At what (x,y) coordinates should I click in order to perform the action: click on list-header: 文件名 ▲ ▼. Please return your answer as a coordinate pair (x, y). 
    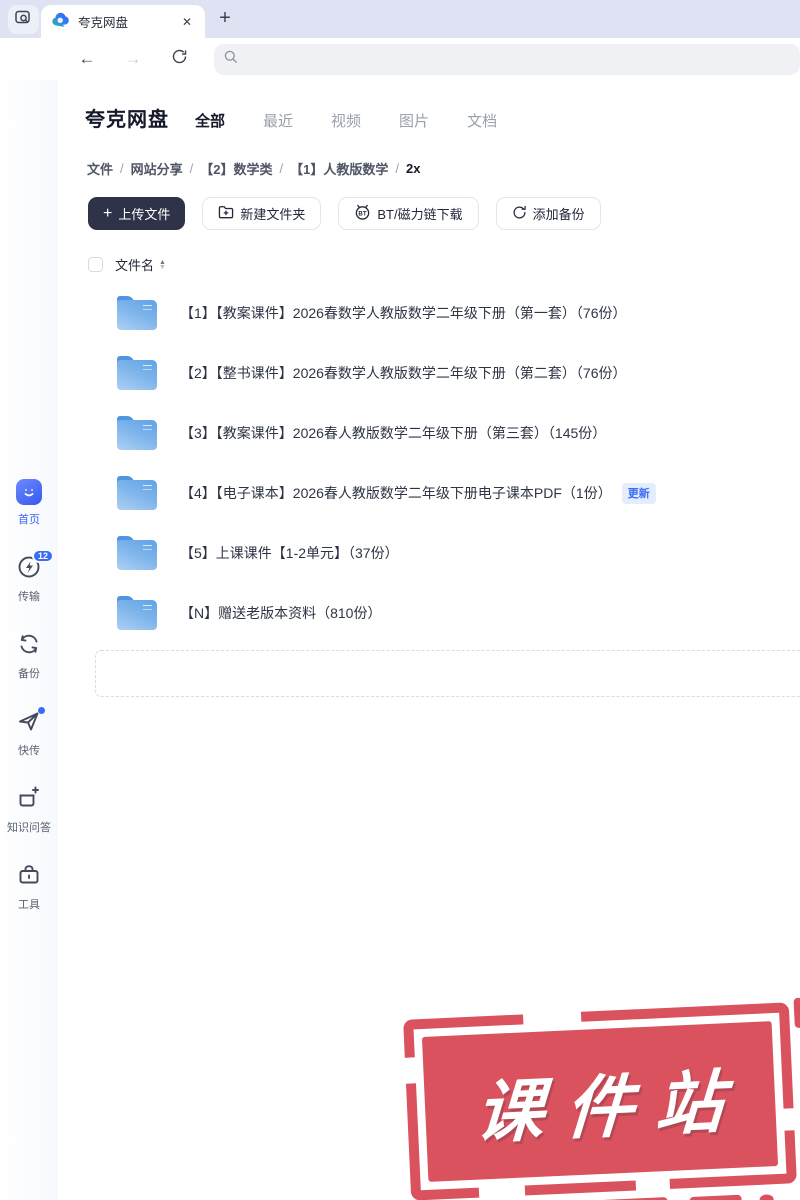
    Looking at the image, I should click on (127, 264).